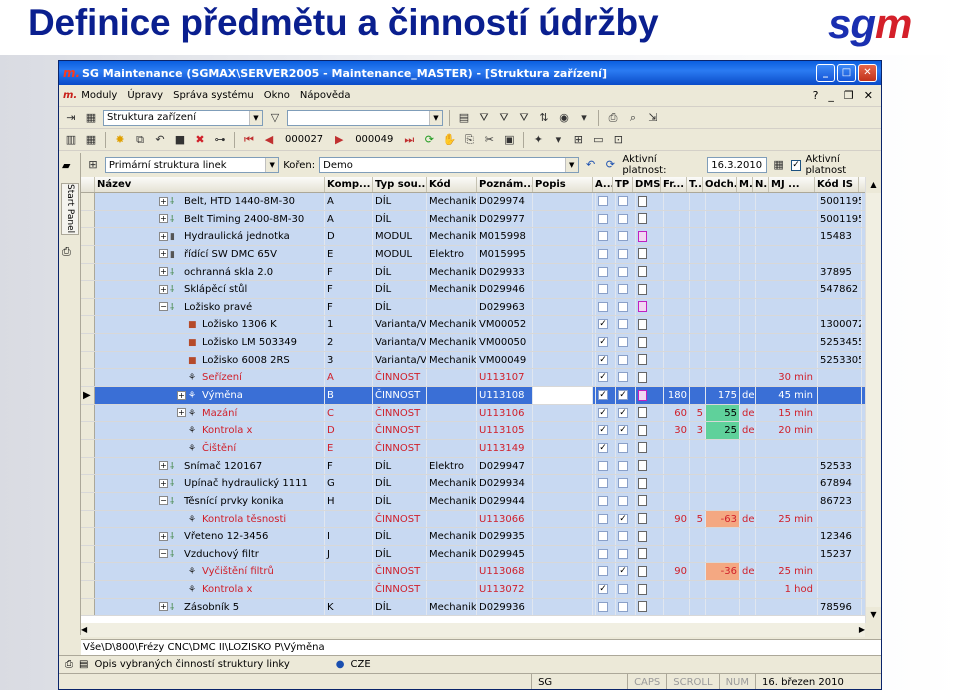 This screenshot has width=960, height=690. Describe the element at coordinates (796, 165) in the screenshot. I see `active-validity-checkbox: ✓` at that location.